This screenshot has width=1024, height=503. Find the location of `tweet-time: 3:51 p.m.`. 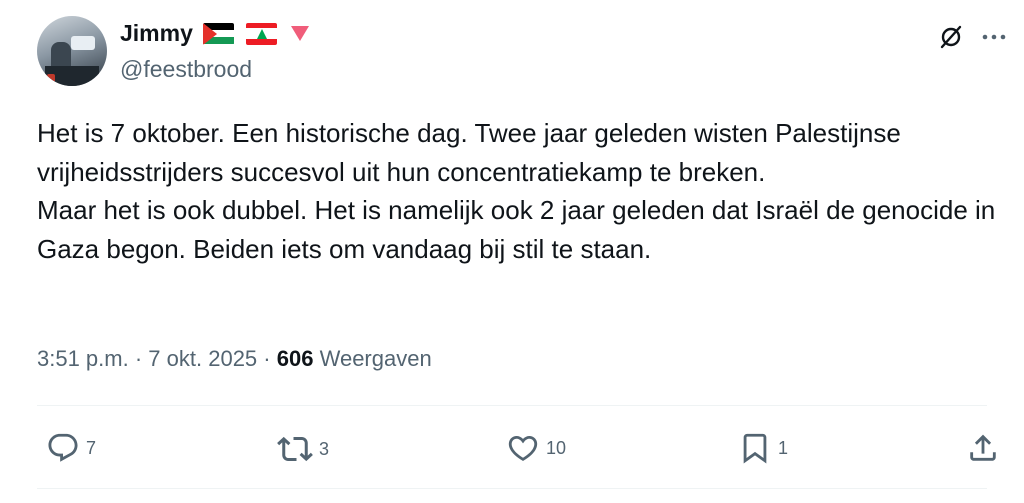

tweet-time: 3:51 p.m. is located at coordinates (83, 358).